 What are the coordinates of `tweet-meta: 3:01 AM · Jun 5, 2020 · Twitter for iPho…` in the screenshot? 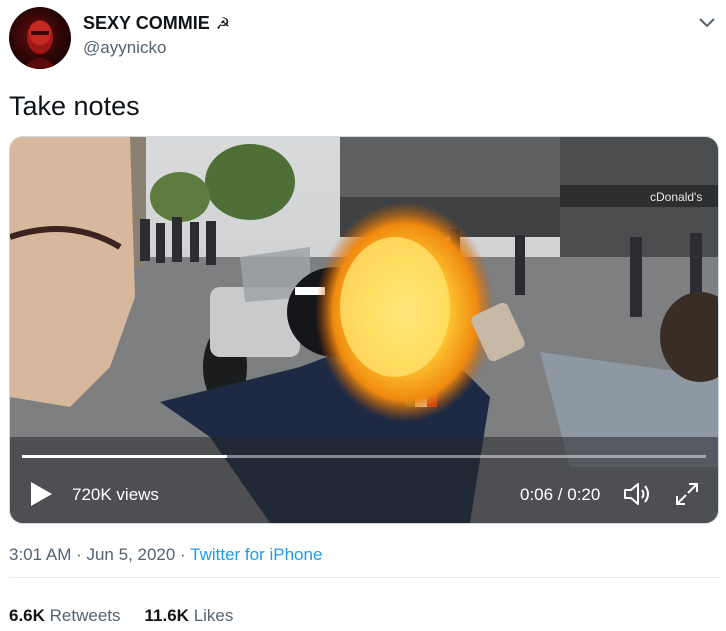 It's located at (165, 555).